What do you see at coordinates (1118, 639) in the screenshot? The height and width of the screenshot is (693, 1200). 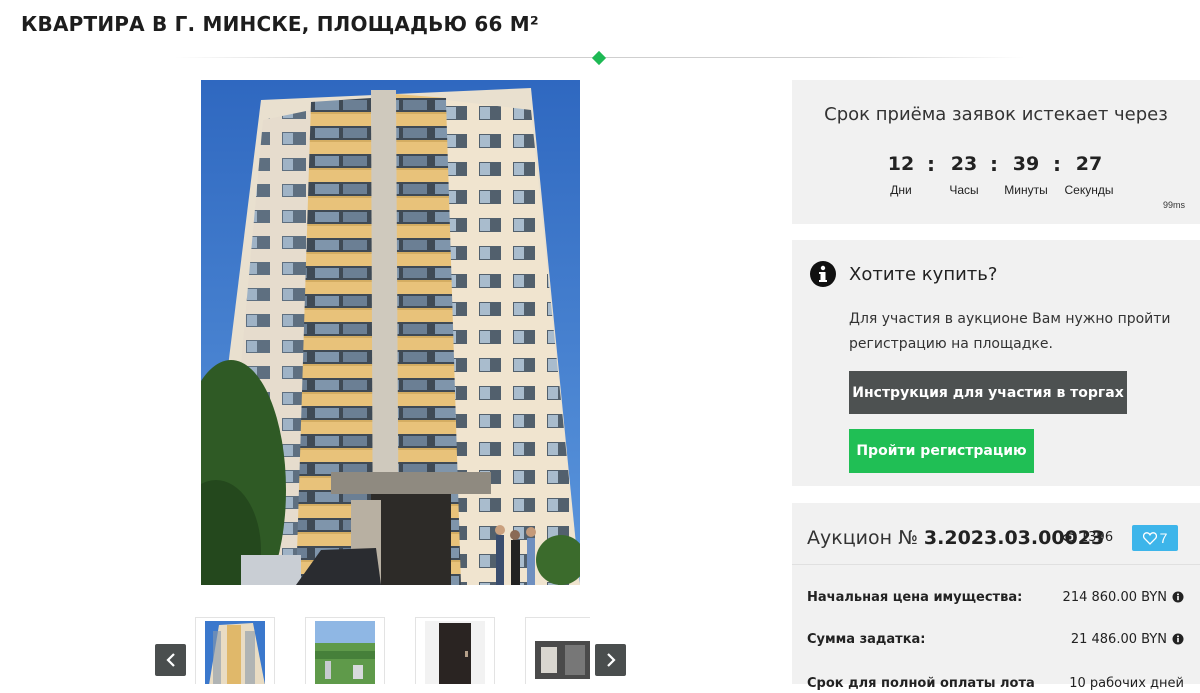 I see `deposit-value: 21 486.00 BYN` at bounding box center [1118, 639].